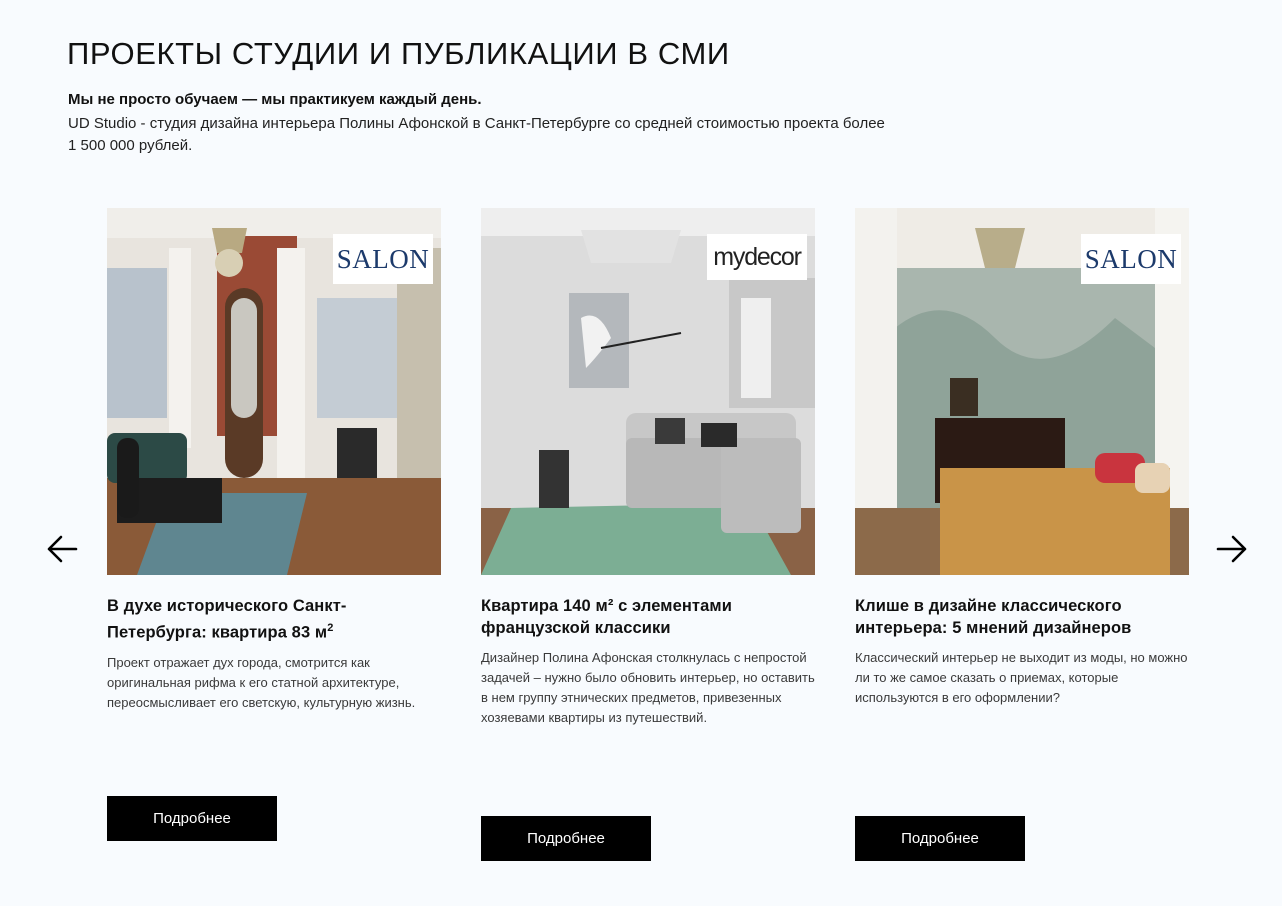 This screenshot has width=1282, height=906. I want to click on arrow-left-icon, so click(62, 549).